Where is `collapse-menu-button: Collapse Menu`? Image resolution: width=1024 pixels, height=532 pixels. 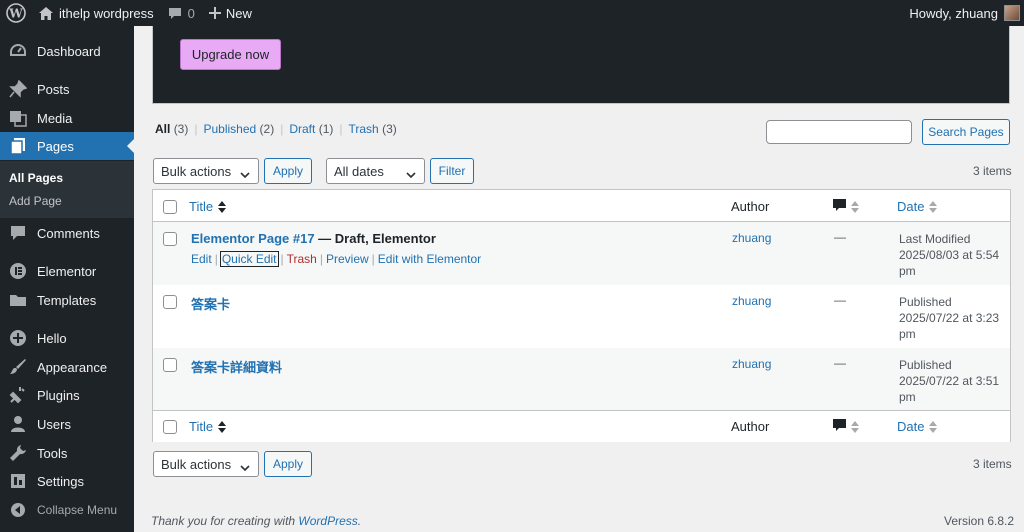 collapse-menu-button: Collapse Menu is located at coordinates (67, 510).